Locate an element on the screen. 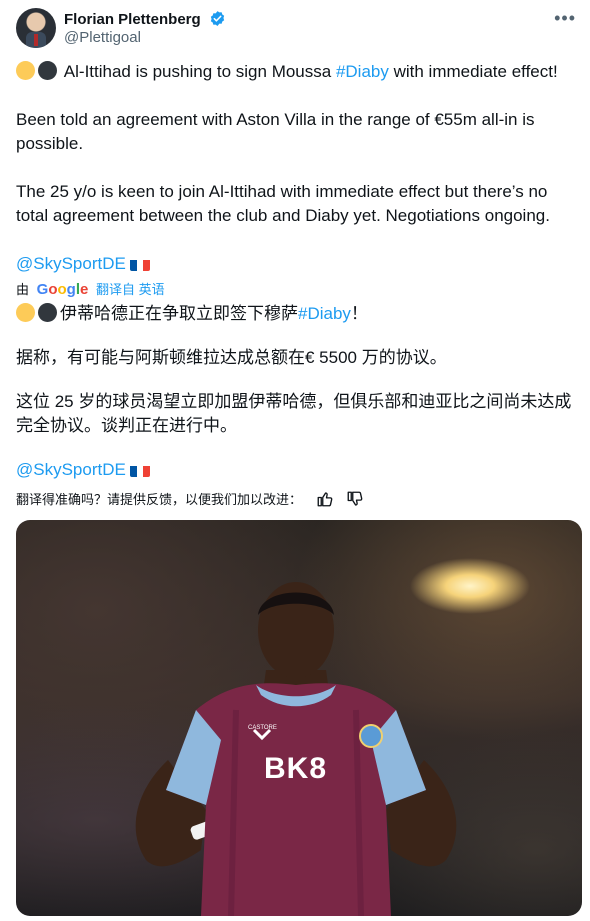 The height and width of the screenshot is (921, 590). thumbs-down-icon is located at coordinates (355, 499).